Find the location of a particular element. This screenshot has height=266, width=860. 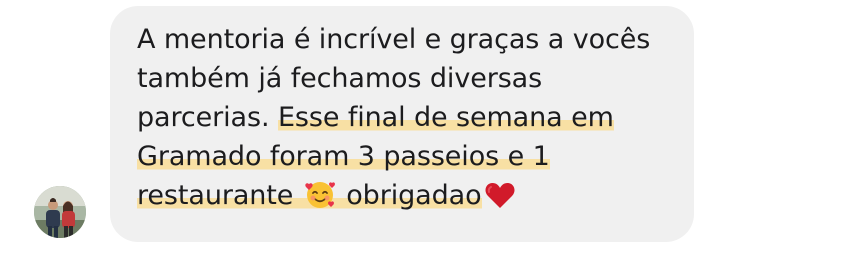

highlighted-text-1: Esse final de semana em is located at coordinates (445, 117).